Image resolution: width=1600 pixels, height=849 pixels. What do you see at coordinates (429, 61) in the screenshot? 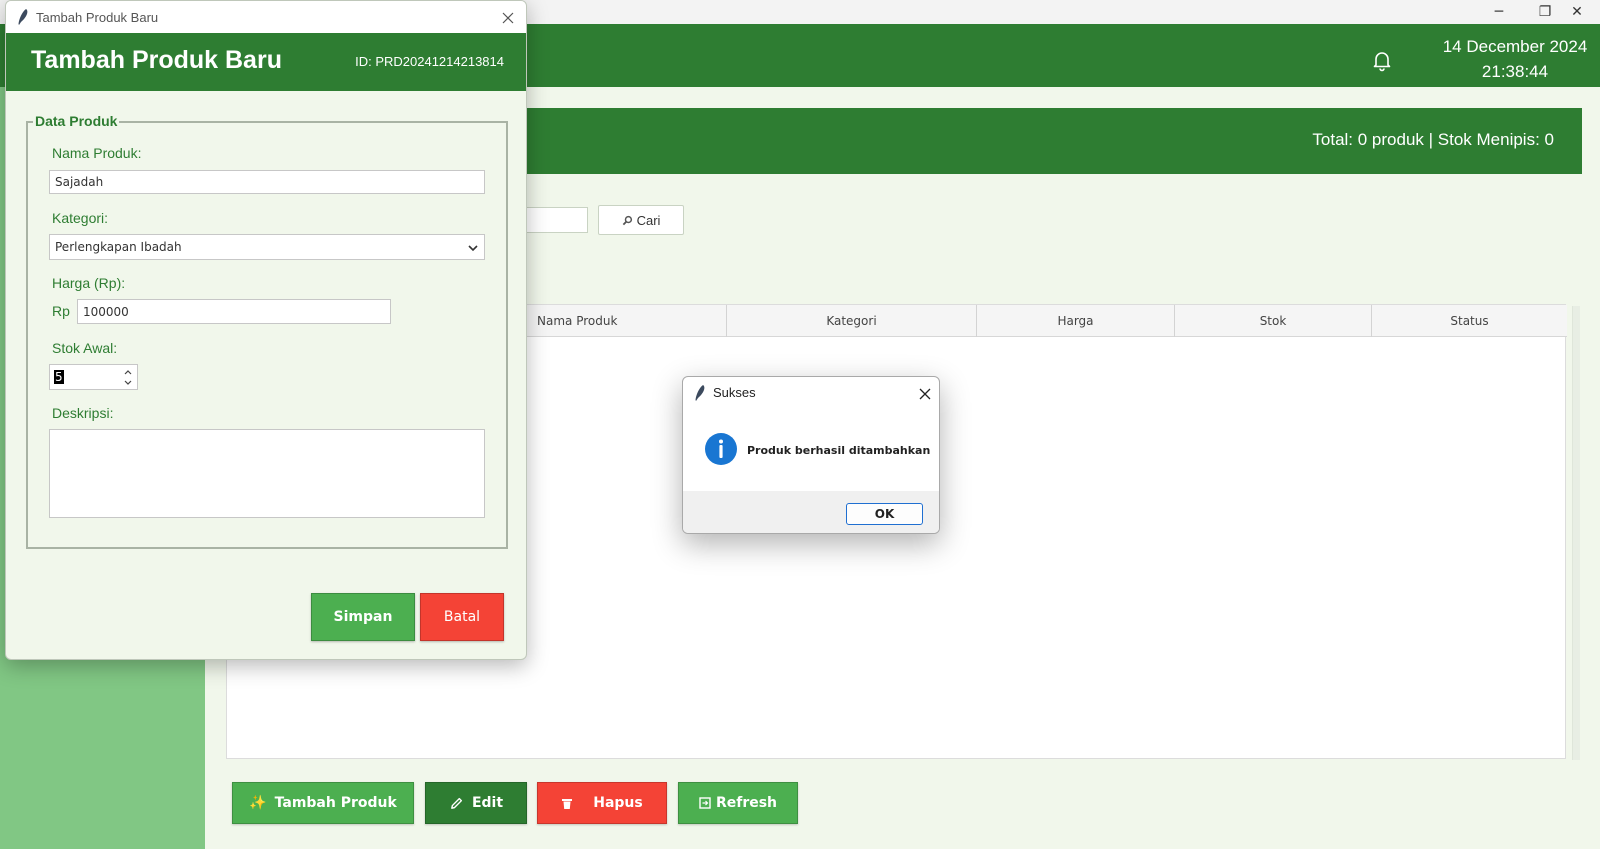
I see `product-id: ID: PRD20241214213814` at bounding box center [429, 61].